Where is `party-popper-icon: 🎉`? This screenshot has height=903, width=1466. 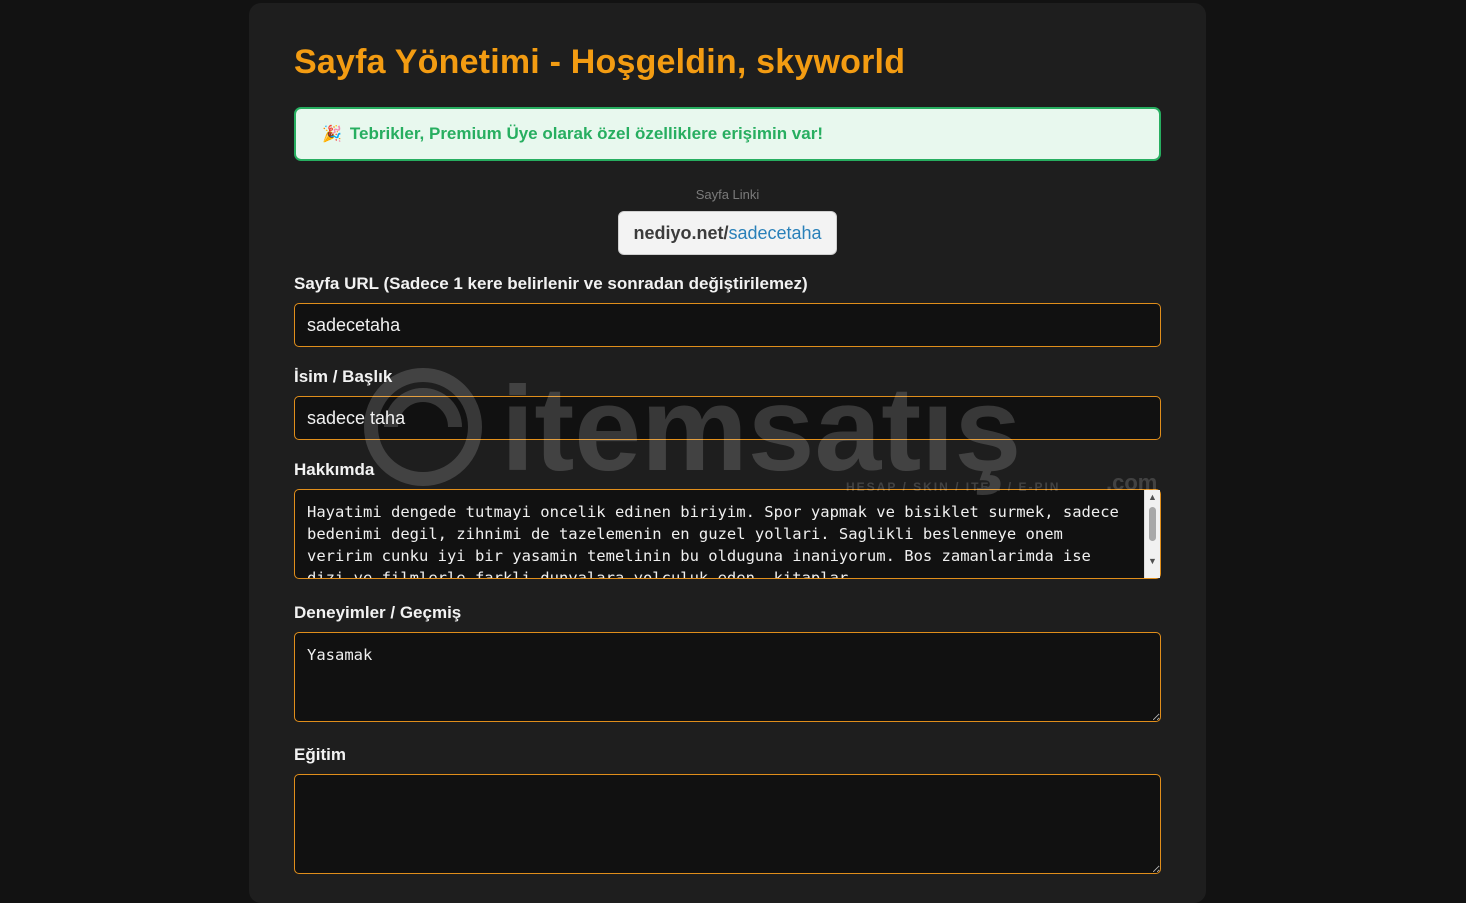
party-popper-icon: 🎉 is located at coordinates (332, 134).